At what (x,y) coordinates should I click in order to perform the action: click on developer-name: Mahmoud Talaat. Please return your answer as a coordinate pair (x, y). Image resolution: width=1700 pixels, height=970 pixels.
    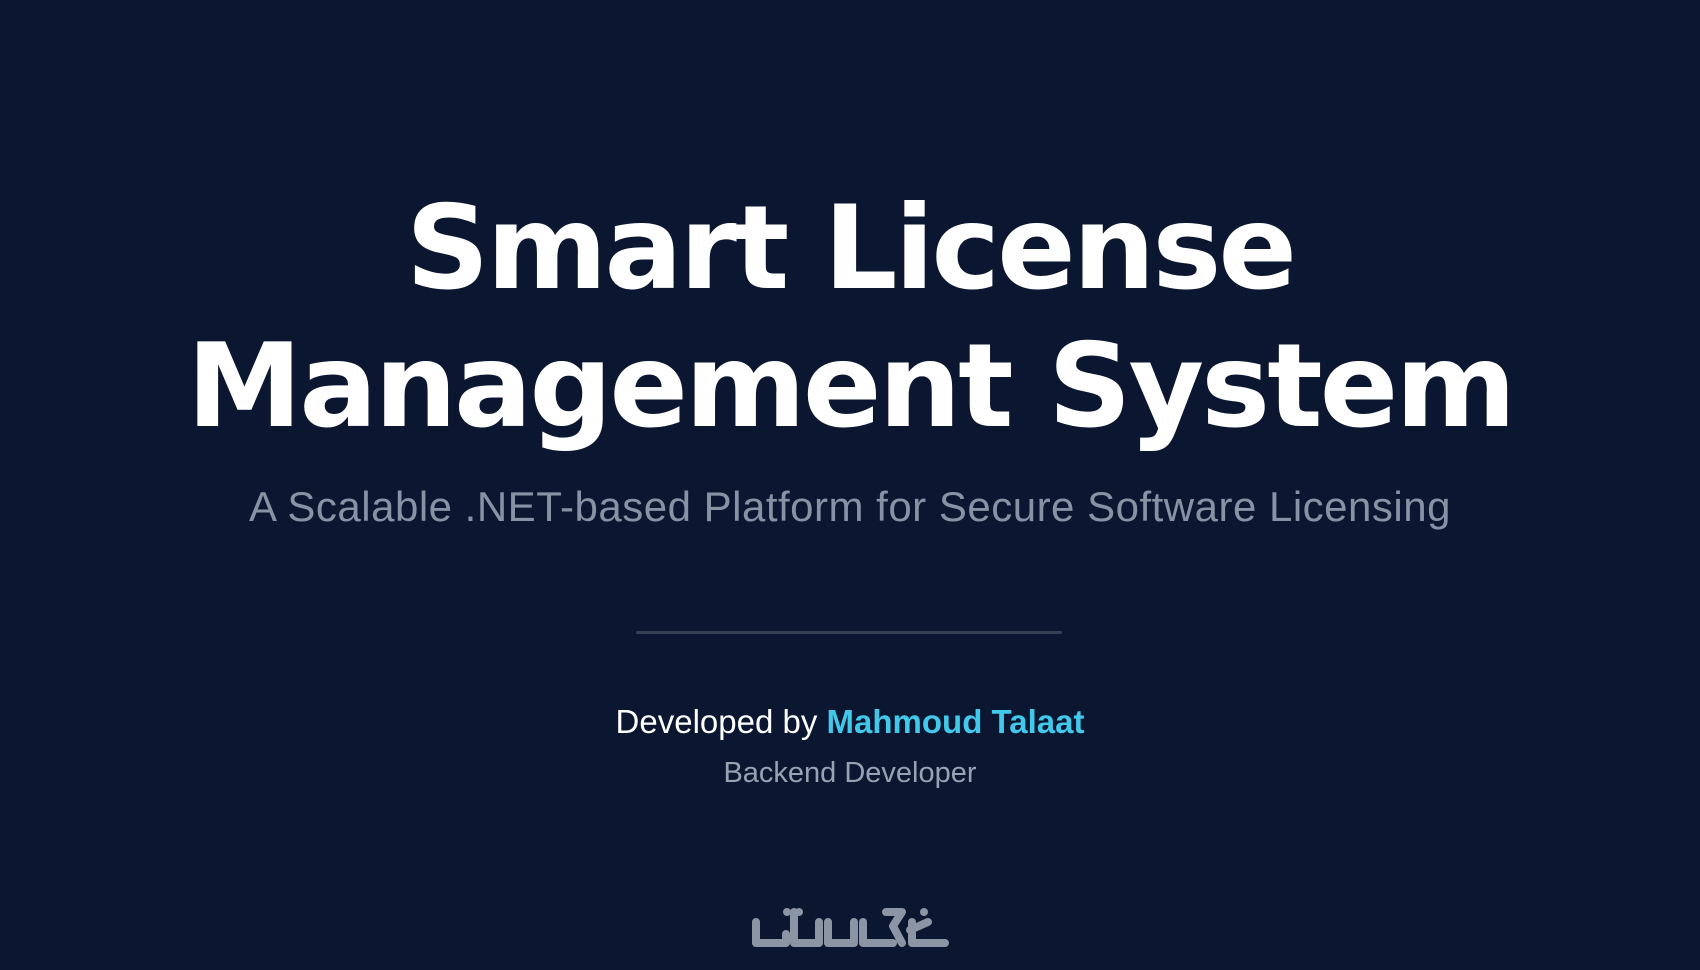
    Looking at the image, I should click on (955, 721).